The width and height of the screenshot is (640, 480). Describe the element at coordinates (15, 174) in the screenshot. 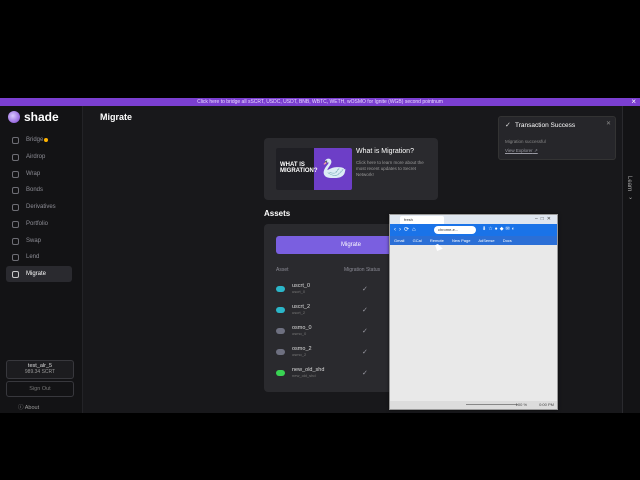

I see `wrap-icon` at that location.